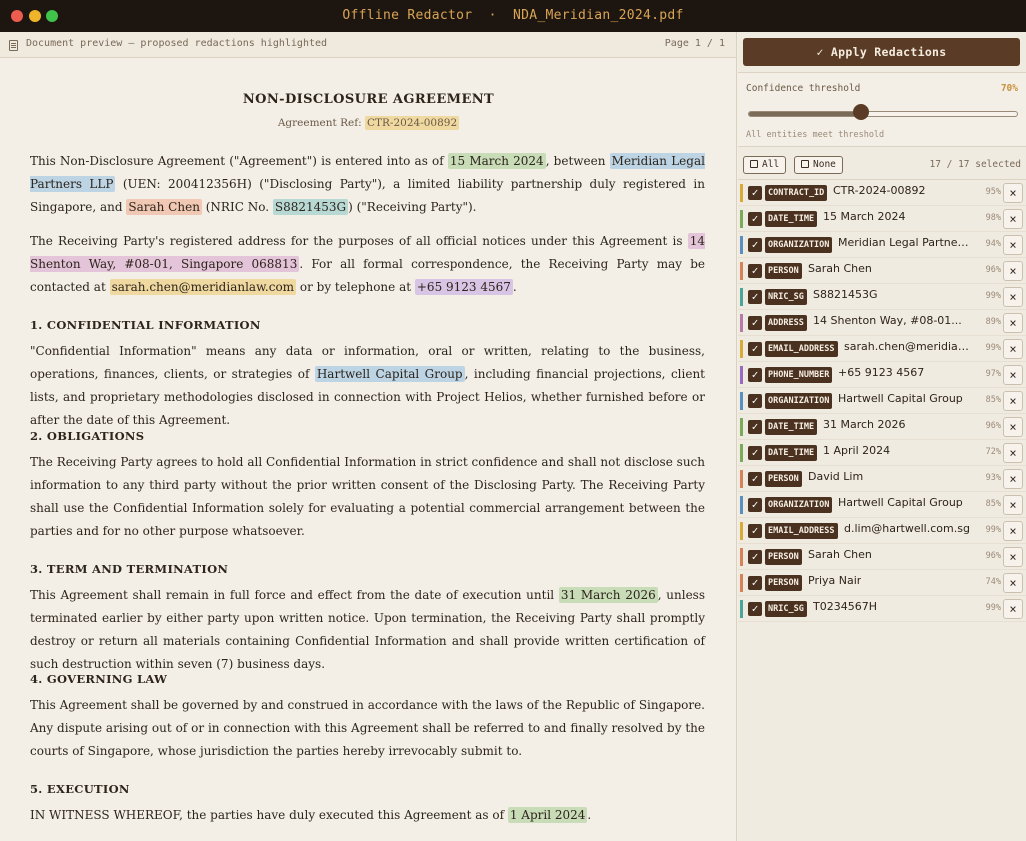  What do you see at coordinates (882, 375) in the screenshot?
I see `entity-row: ✓ PHONE_NUMBER +65 9123 4567 97% ×` at bounding box center [882, 375].